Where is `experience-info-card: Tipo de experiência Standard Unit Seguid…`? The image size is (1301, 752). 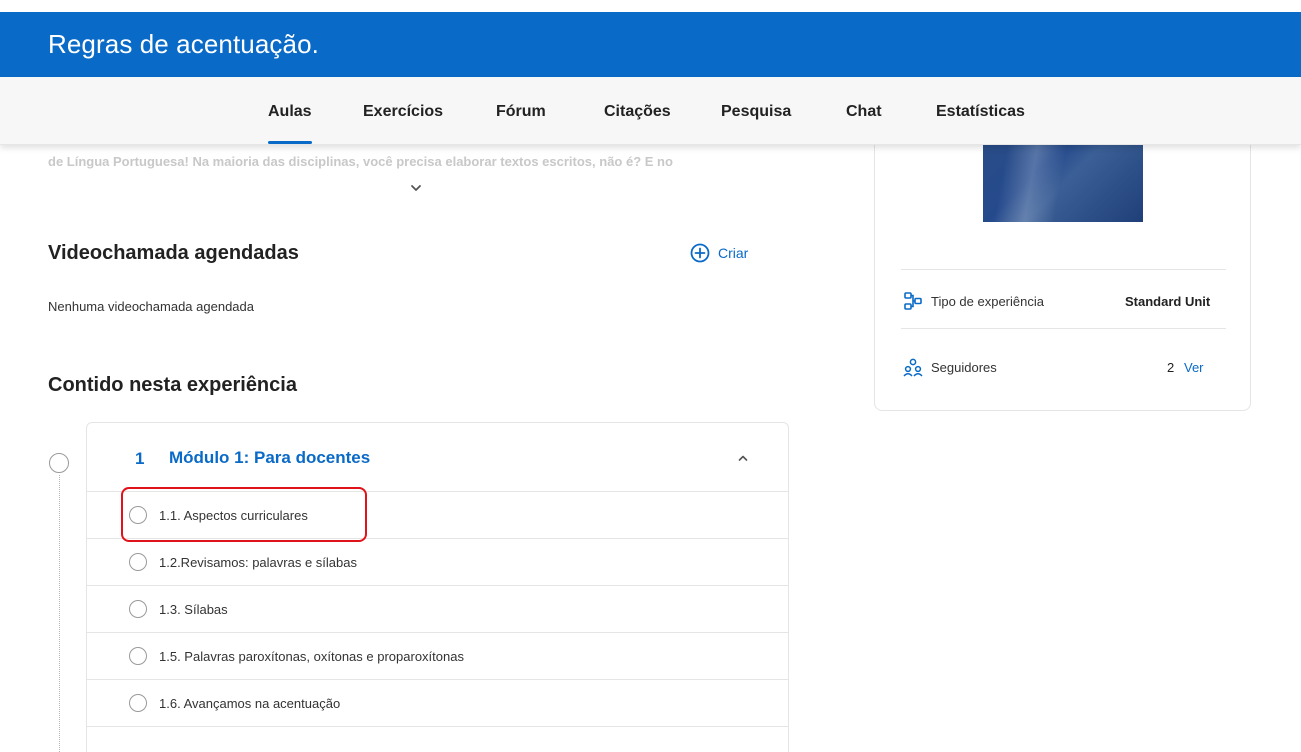
experience-info-card: Tipo de experiência Standard Unit Seguid… is located at coordinates (1062, 260).